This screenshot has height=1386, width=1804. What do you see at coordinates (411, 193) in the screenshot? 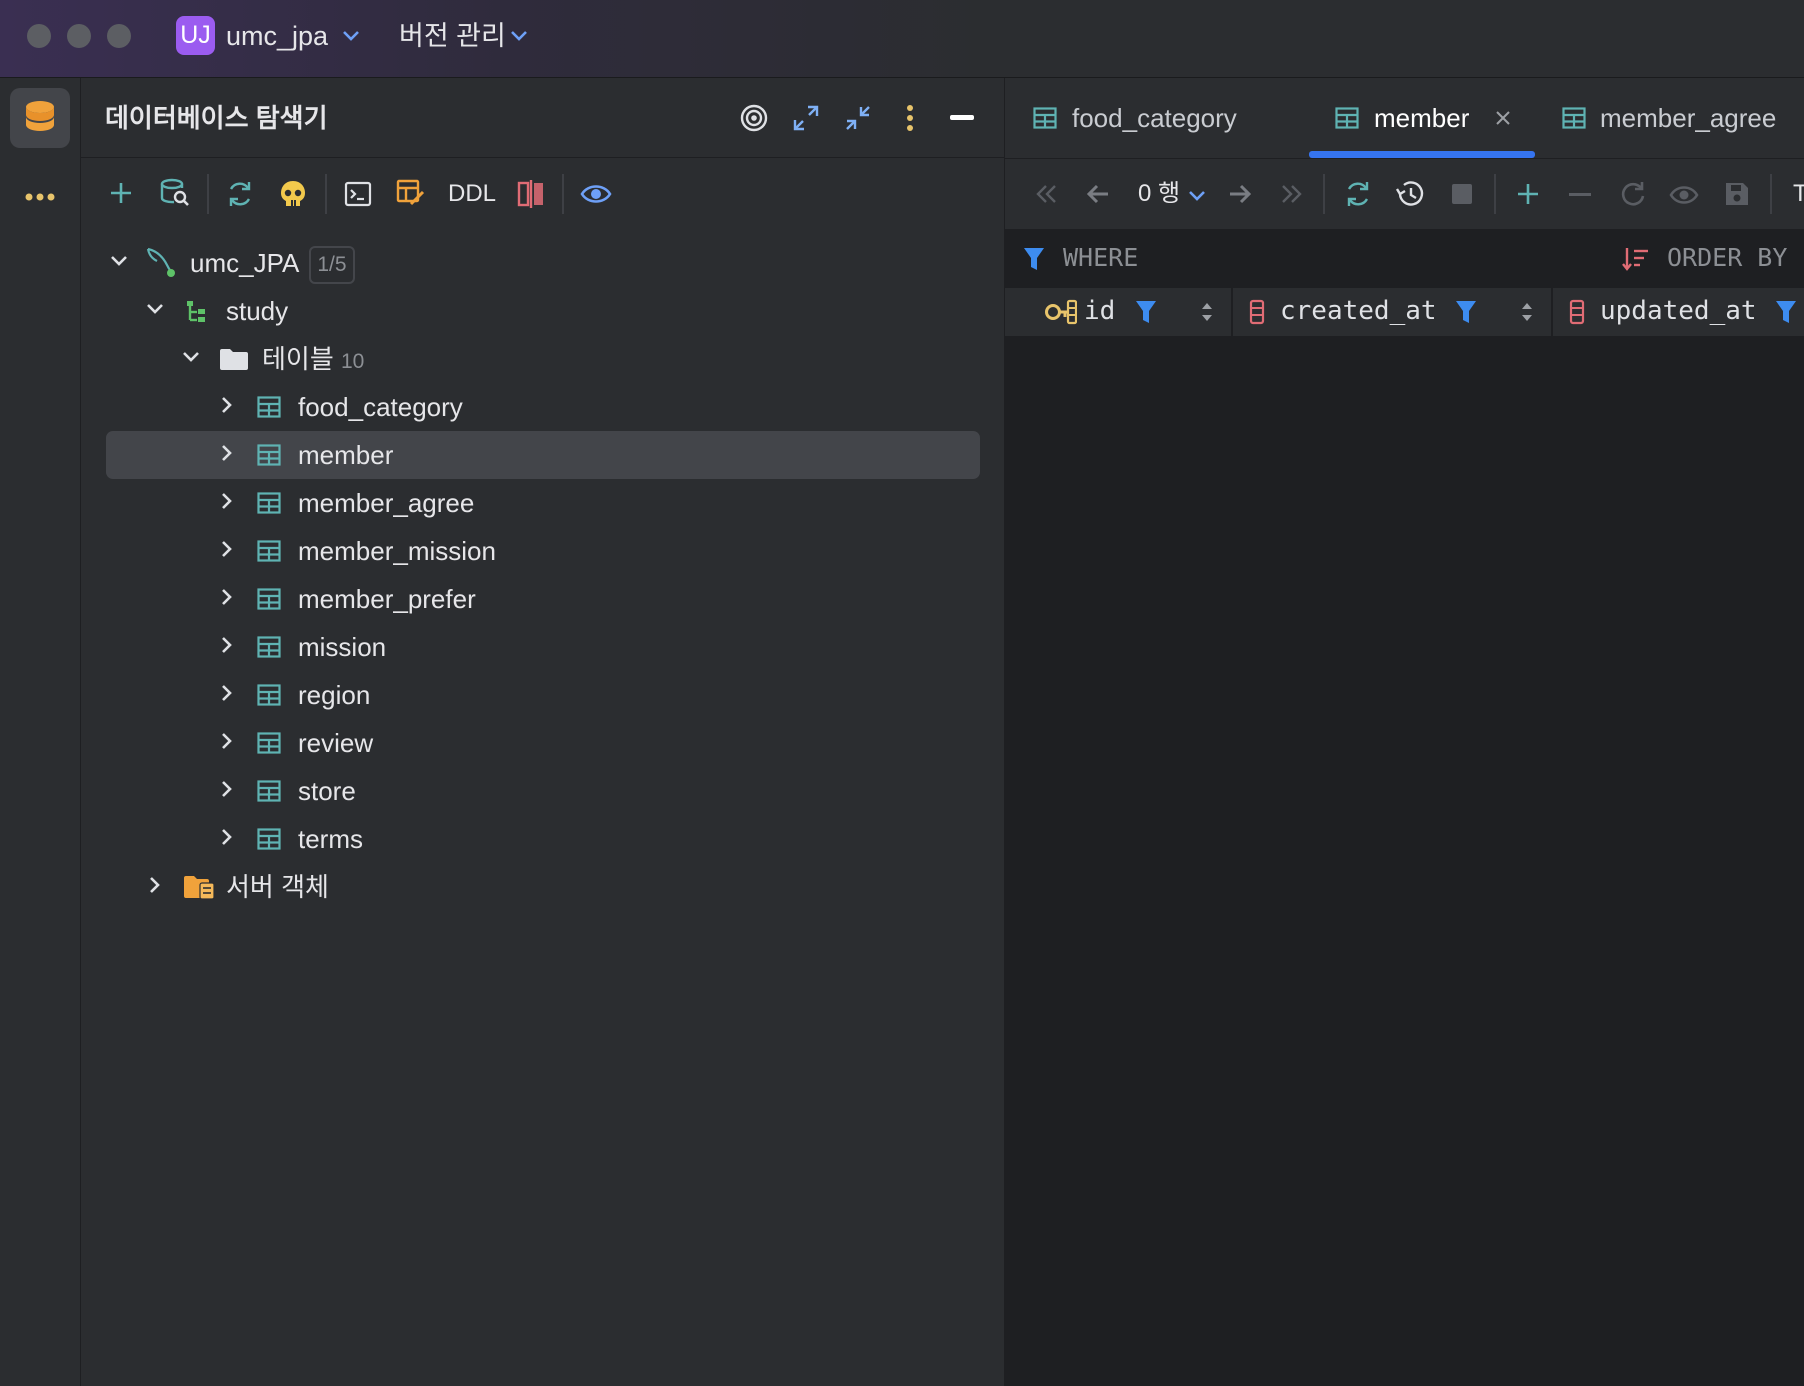
I see `edit-table-icon` at bounding box center [411, 193].